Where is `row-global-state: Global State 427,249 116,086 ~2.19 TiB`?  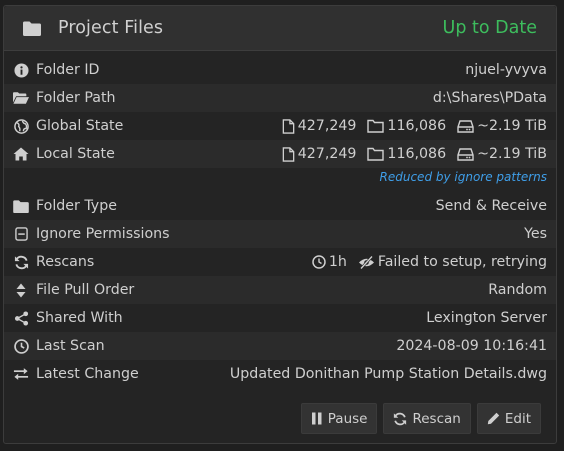 row-global-state: Global State 427,249 116,086 ~2.19 TiB is located at coordinates (280, 126).